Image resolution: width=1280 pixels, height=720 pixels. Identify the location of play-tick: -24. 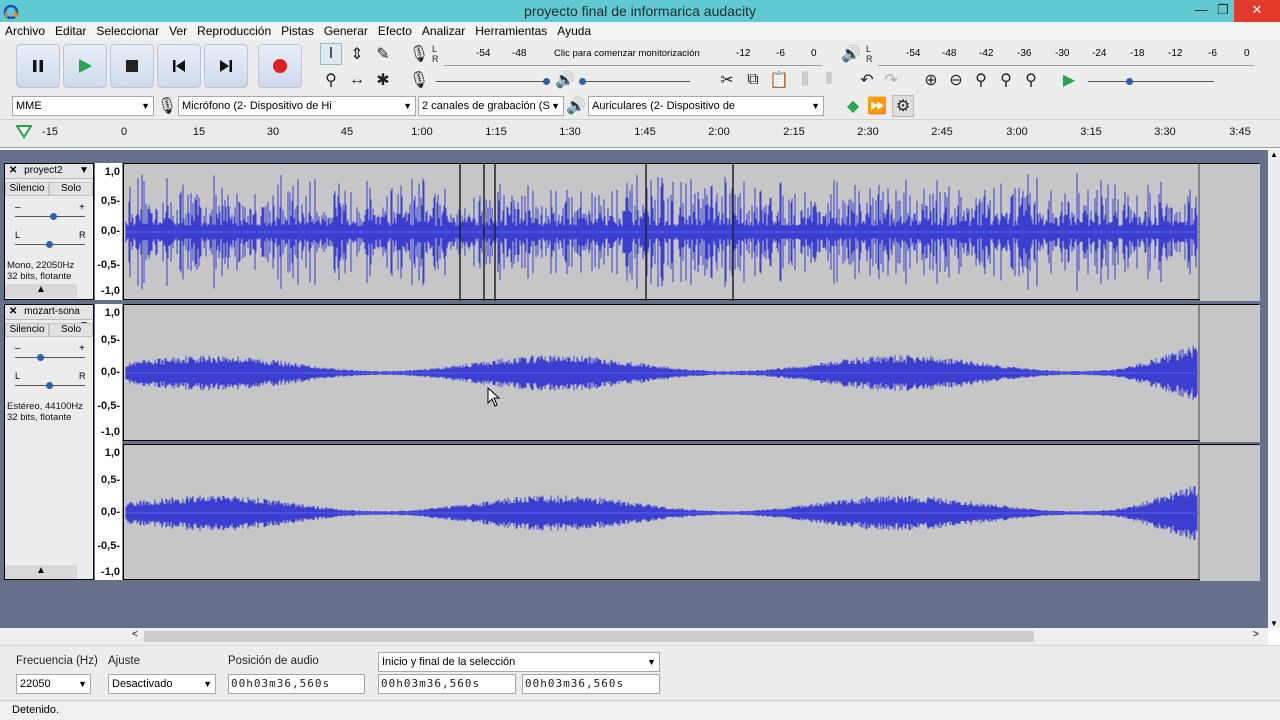
(1099, 53).